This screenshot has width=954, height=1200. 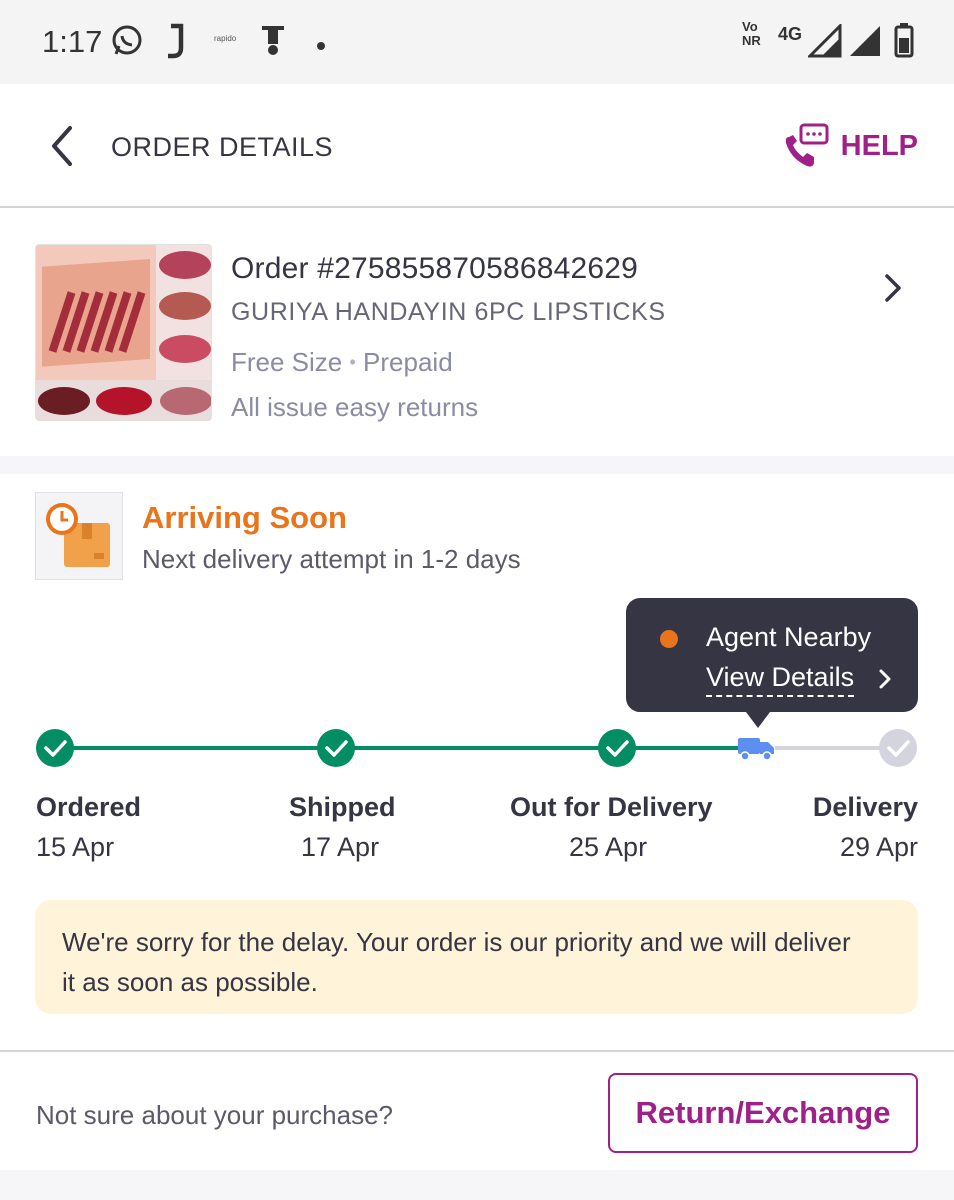 What do you see at coordinates (273, 42) in the screenshot?
I see `scooter-icon` at bounding box center [273, 42].